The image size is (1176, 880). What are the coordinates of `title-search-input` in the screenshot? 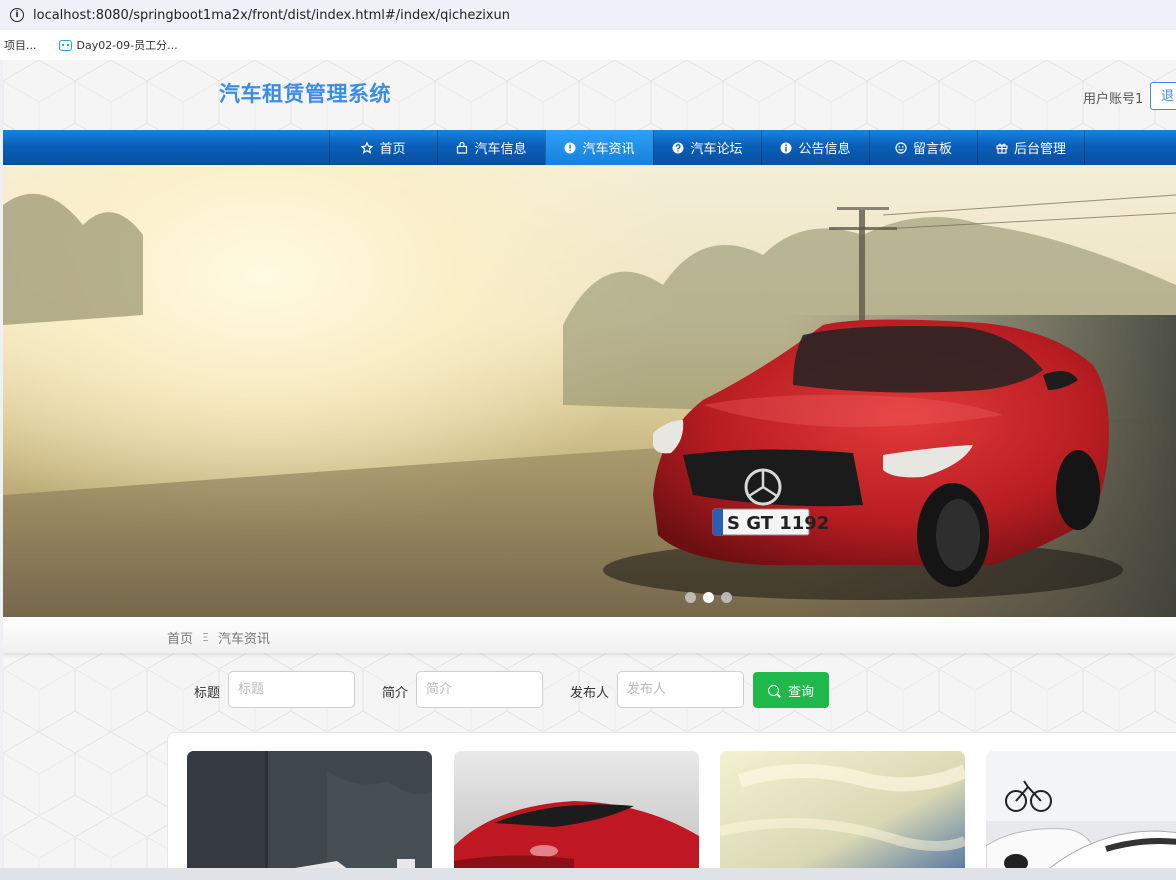 It's located at (291, 689).